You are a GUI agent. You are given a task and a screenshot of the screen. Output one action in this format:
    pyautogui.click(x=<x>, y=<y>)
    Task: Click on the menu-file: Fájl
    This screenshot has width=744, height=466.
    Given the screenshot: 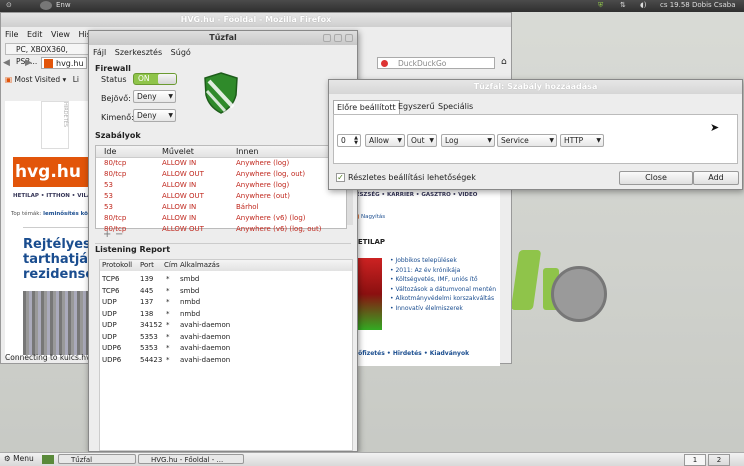 What is the action you would take?
    pyautogui.click(x=99, y=52)
    